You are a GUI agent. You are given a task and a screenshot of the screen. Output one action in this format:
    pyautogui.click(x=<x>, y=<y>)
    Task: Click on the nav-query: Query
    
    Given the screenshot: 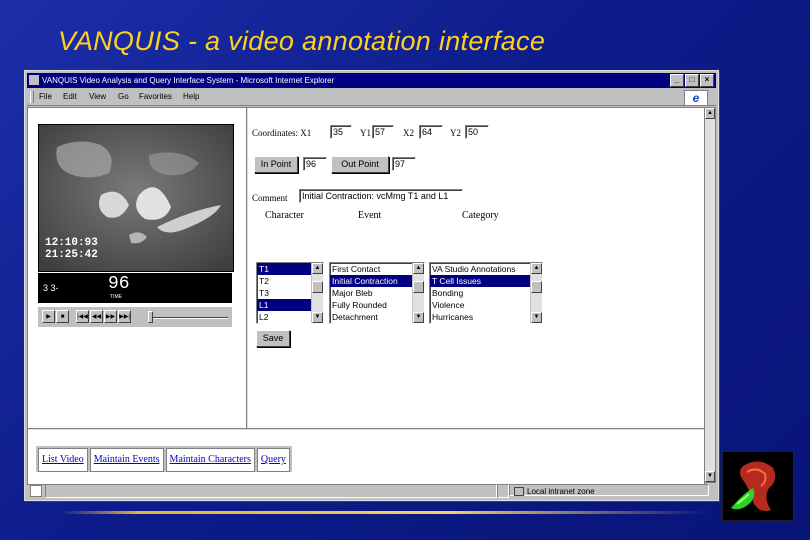 What is the action you would take?
    pyautogui.click(x=273, y=460)
    